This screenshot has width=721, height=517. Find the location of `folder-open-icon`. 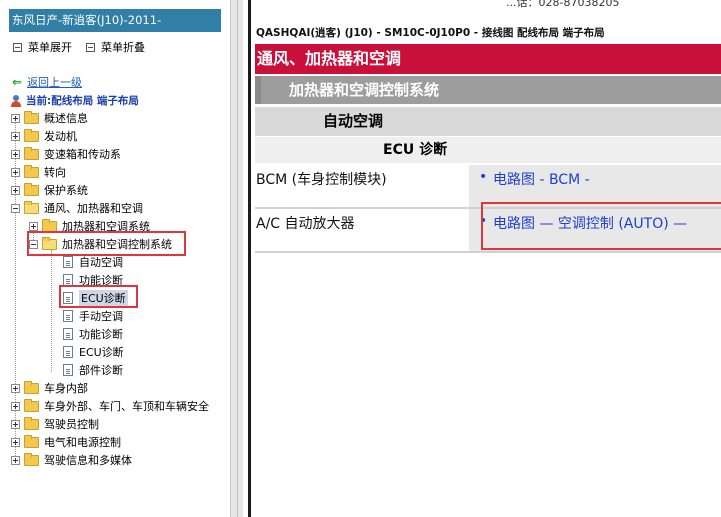

folder-open-icon is located at coordinates (31, 207).